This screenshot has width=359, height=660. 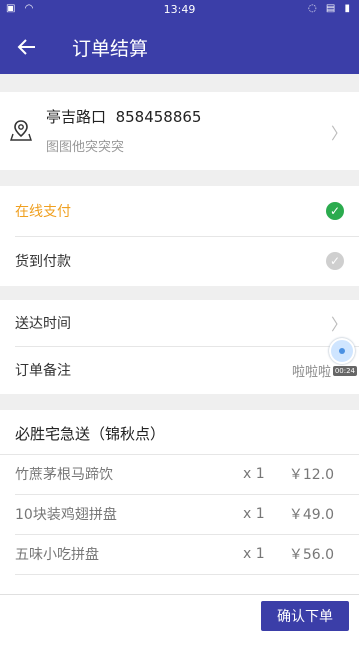 What do you see at coordinates (179, 514) in the screenshot?
I see `list-item: 10块装鸡翅拼盘 x 1 ￥49.0` at bounding box center [179, 514].